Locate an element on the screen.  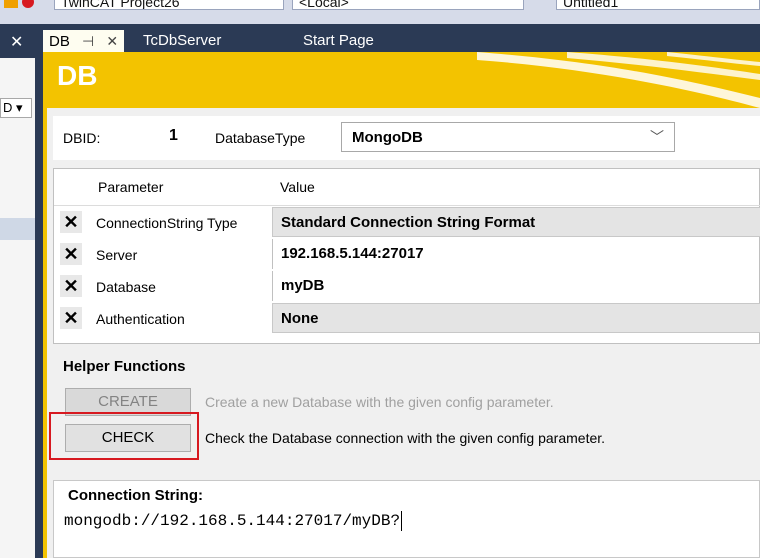
parameter-name: ConnectionString Type is located at coordinates (167, 223).